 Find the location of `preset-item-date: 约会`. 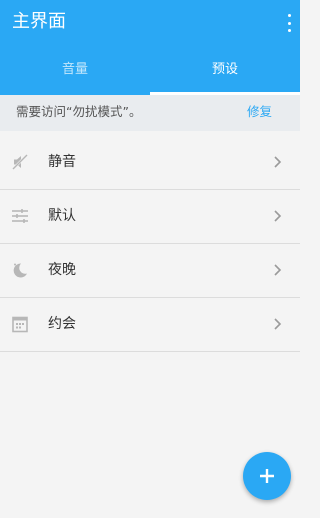

preset-item-date: 约会 is located at coordinates (150, 325).